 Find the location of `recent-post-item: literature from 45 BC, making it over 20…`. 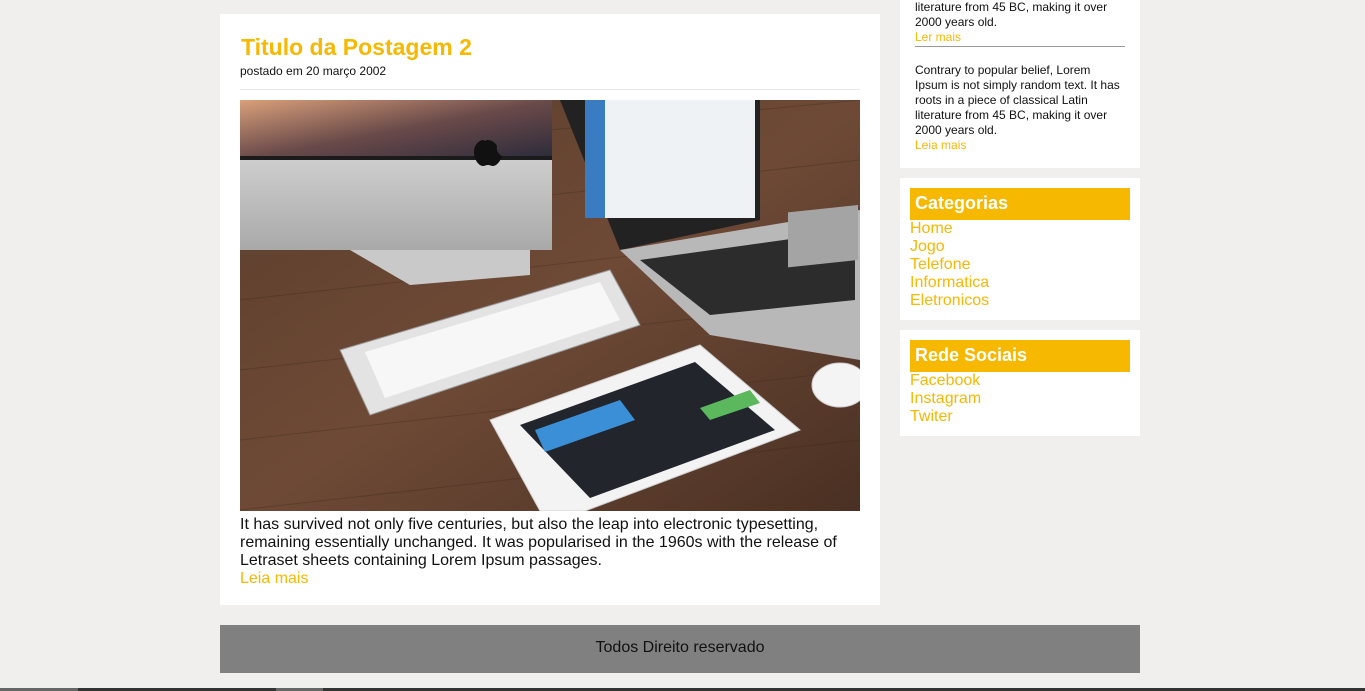

recent-post-item: literature from 45 BC, making it over 20… is located at coordinates (1020, 22).